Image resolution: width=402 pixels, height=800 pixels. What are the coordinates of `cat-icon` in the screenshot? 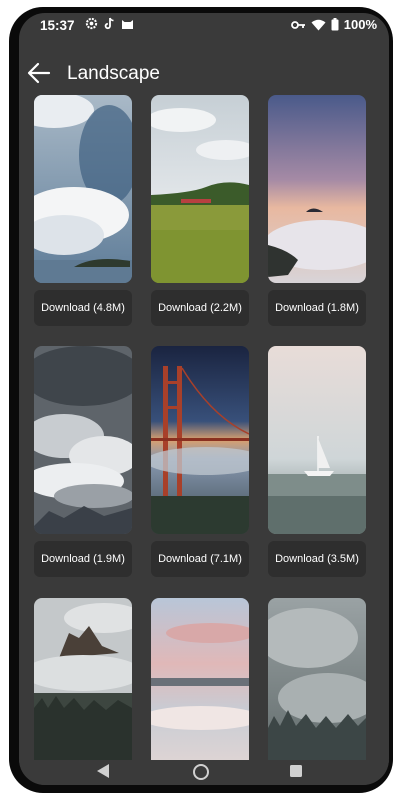 It's located at (127, 24).